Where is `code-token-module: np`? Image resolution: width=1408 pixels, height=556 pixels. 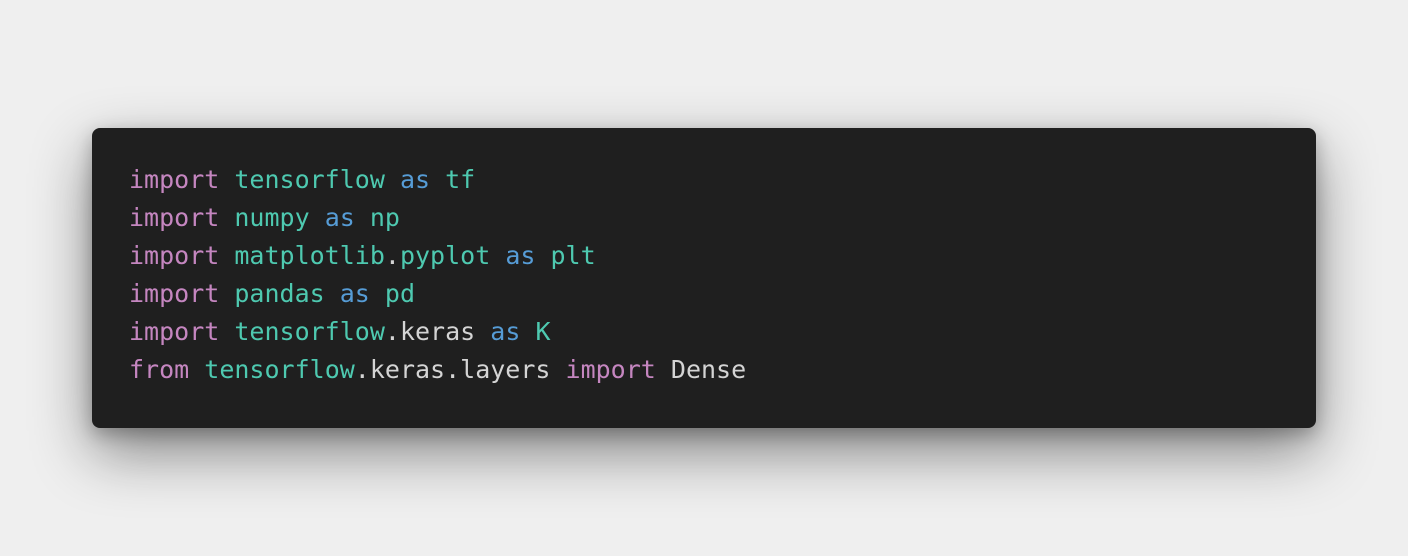
code-token-module: np is located at coordinates (384, 217).